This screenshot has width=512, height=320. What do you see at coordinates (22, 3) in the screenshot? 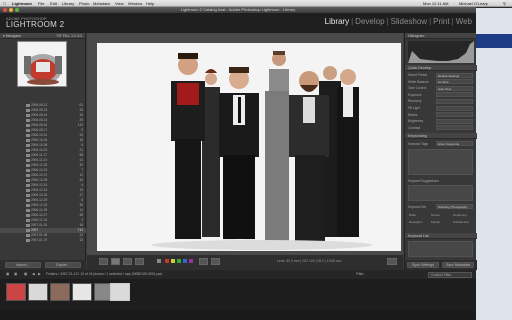
I see `menu-app: Lightroom` at bounding box center [22, 3].